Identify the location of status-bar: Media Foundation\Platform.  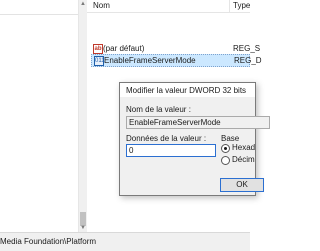
(125, 241).